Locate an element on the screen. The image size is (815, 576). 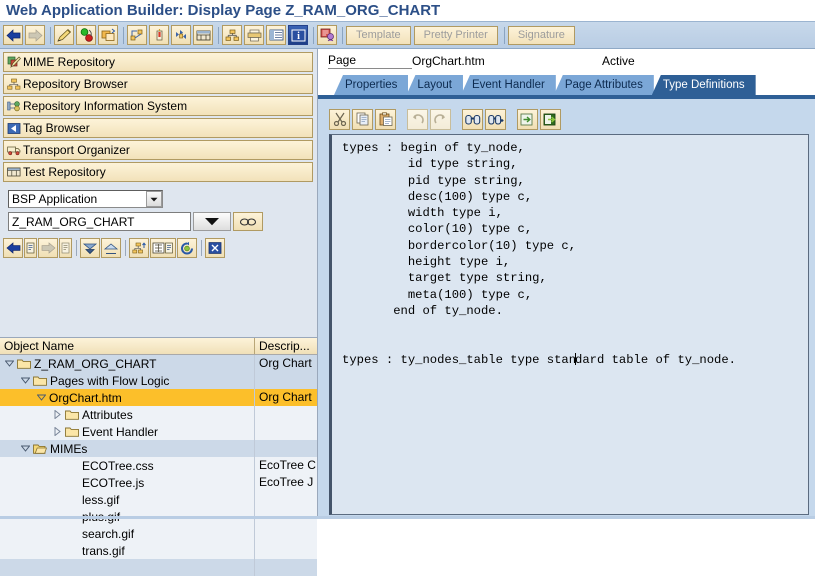
sidebar-item-label: Repository Information System is located at coordinates (105, 106).